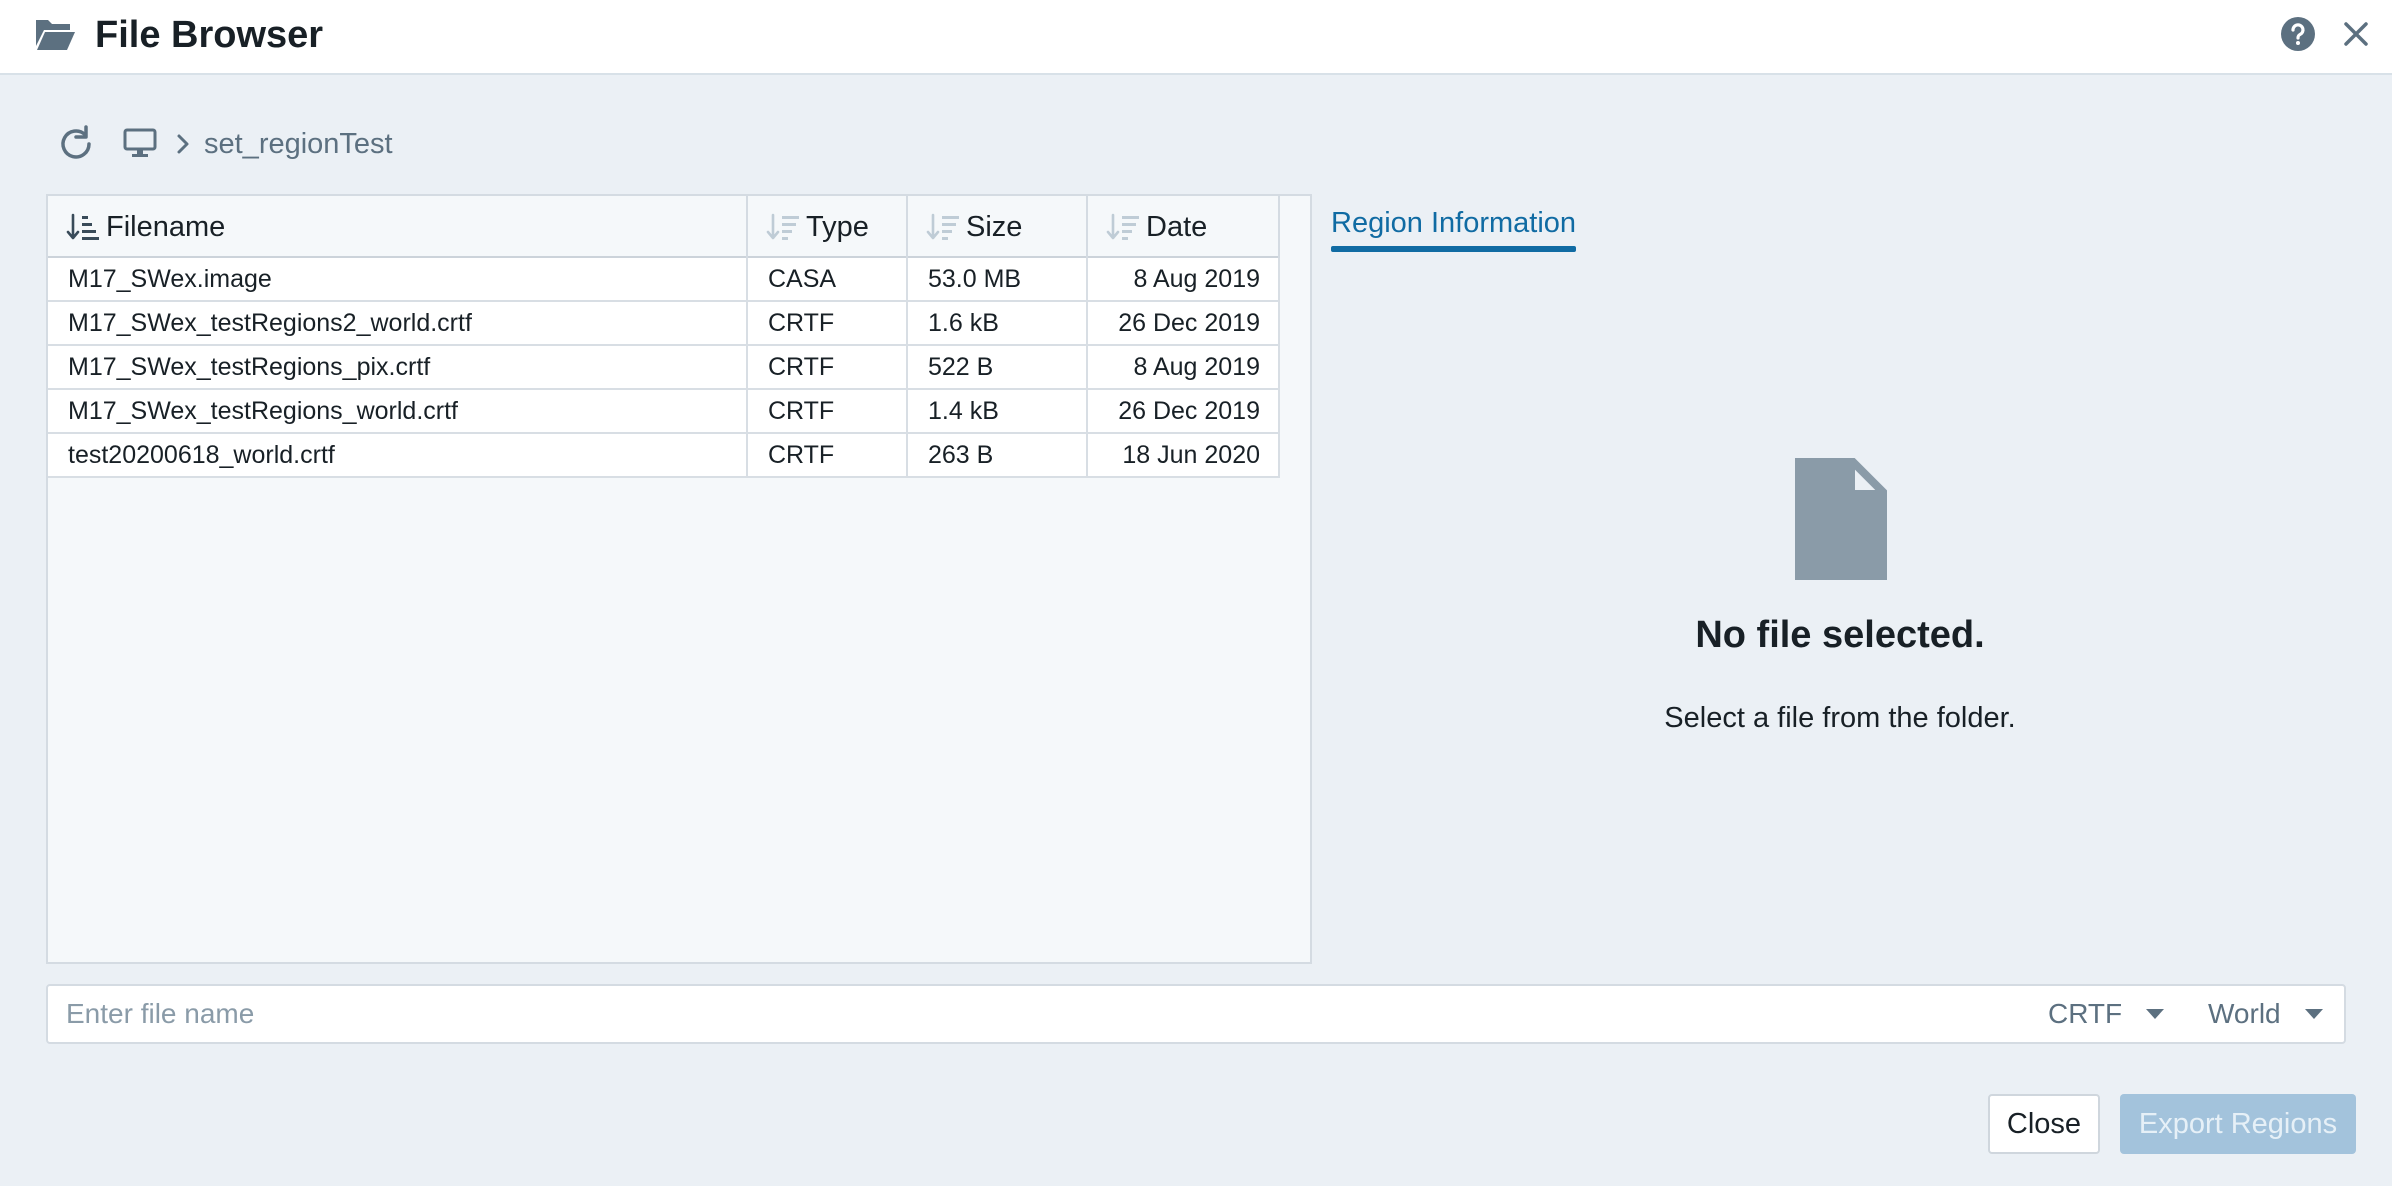 The height and width of the screenshot is (1186, 2392). I want to click on export-regions-button: Export Regions, so click(2238, 1124).